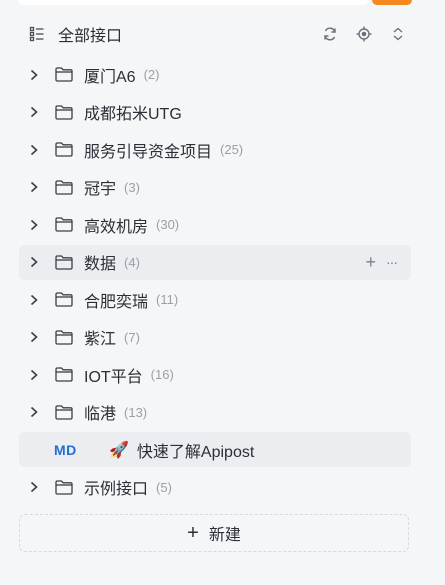 The width and height of the screenshot is (445, 585). What do you see at coordinates (398, 34) in the screenshot?
I see `expand-collapse-icon` at bounding box center [398, 34].